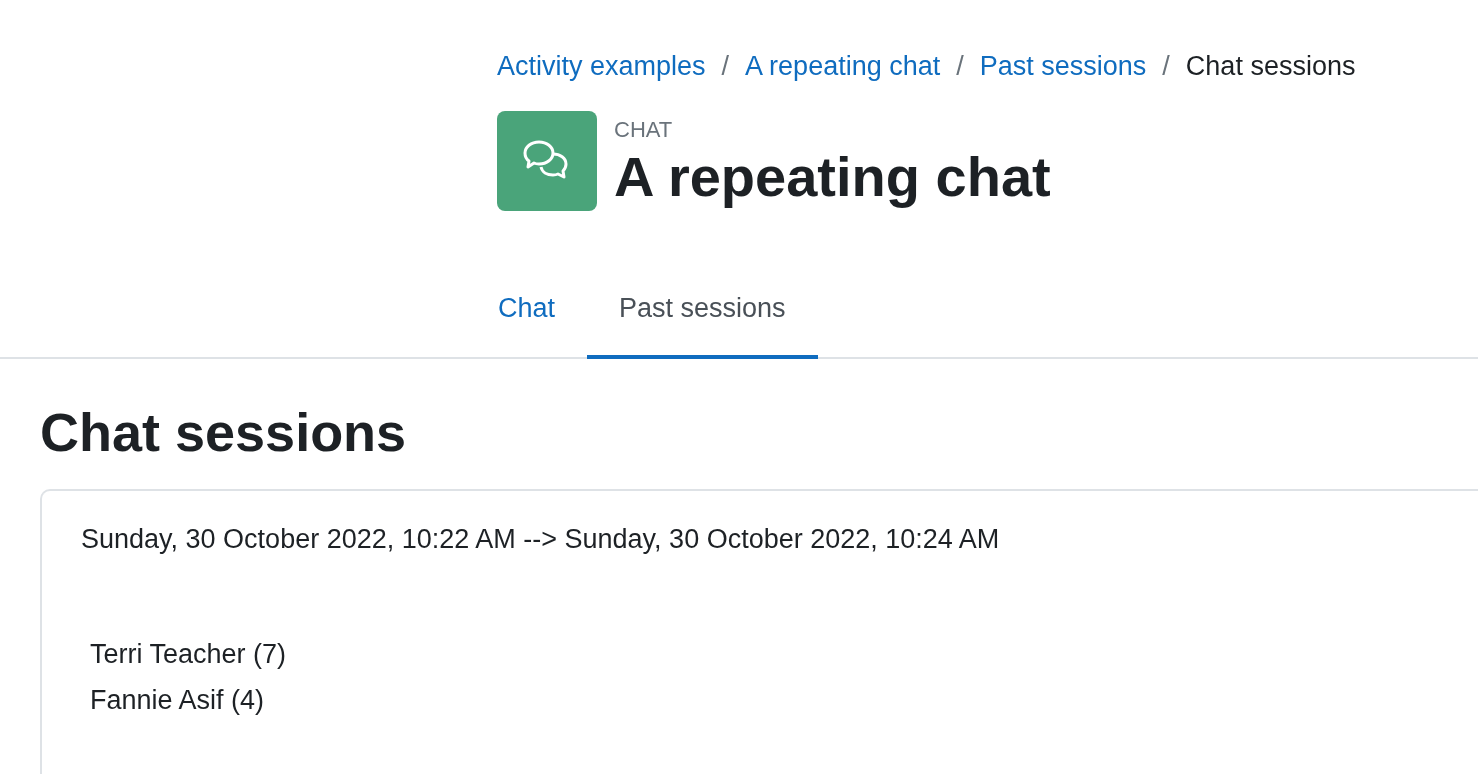 The image size is (1478, 774). Describe the element at coordinates (1270, 66) in the screenshot. I see `breadcrumb-current: Chat sessions` at that location.